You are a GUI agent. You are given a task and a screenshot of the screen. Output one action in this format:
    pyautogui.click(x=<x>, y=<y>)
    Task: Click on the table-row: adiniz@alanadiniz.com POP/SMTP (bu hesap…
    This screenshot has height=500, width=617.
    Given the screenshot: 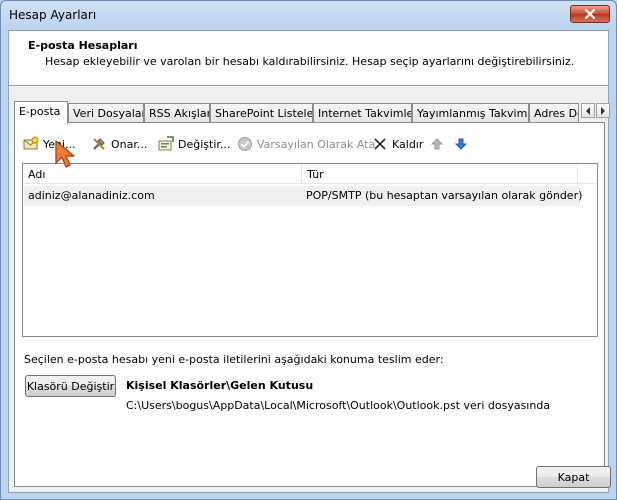 What is the action you would take?
    pyautogui.click(x=303, y=196)
    